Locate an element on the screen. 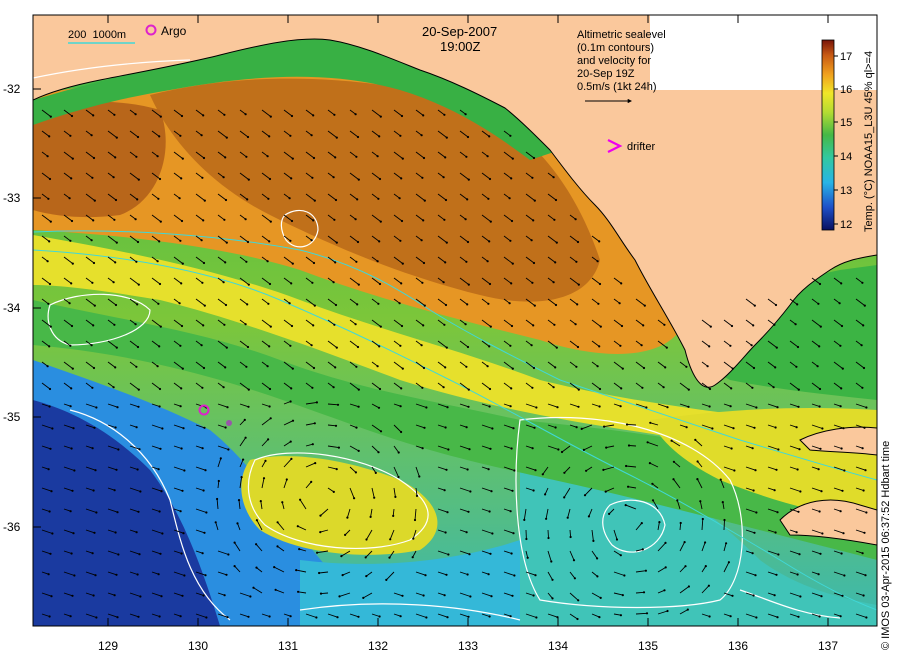 The width and height of the screenshot is (900, 660). lat-label: -32 is located at coordinates (12, 89).